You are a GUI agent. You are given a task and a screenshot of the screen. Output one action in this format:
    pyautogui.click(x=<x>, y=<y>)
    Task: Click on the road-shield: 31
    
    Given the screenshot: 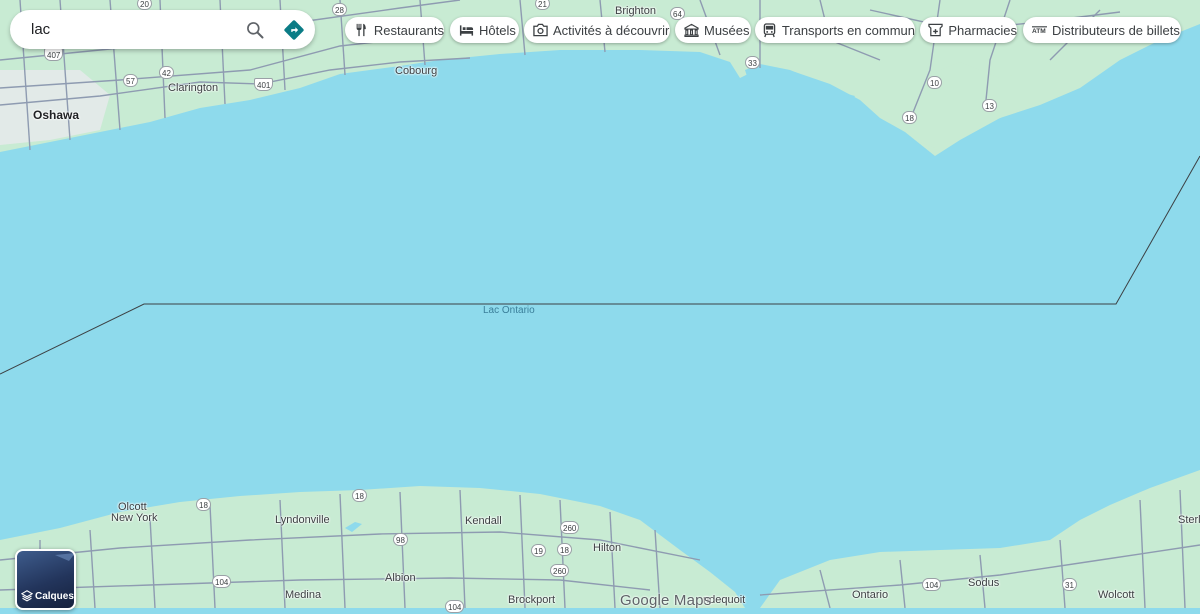 What is the action you would take?
    pyautogui.click(x=1069, y=584)
    